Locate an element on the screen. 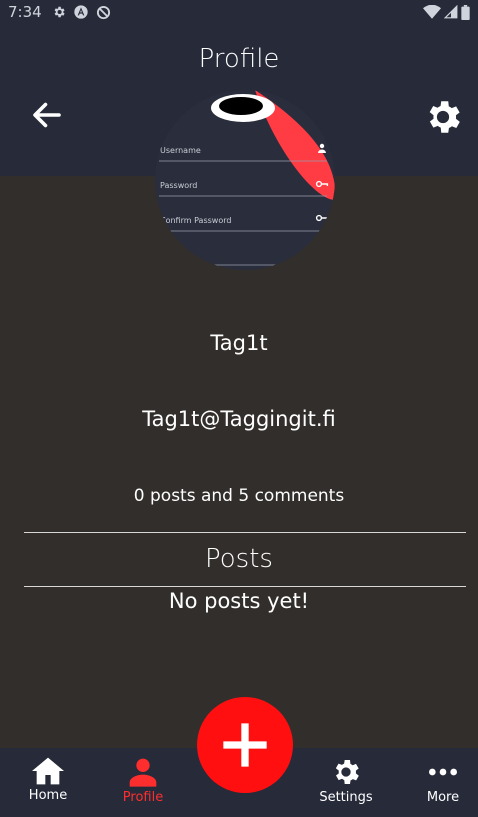  nav-label-profile: Profile is located at coordinates (143, 797).